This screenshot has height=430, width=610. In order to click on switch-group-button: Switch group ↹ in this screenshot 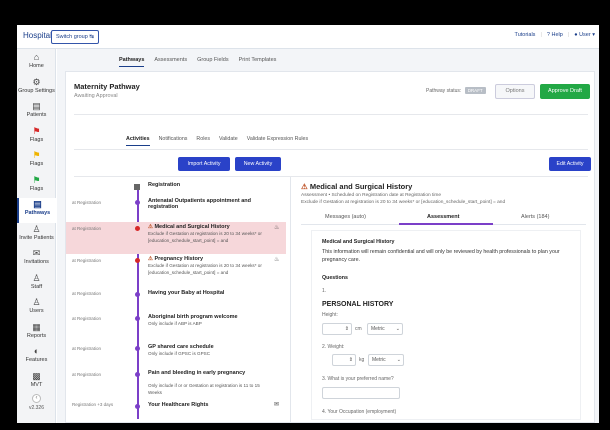, I will do `click(75, 37)`.